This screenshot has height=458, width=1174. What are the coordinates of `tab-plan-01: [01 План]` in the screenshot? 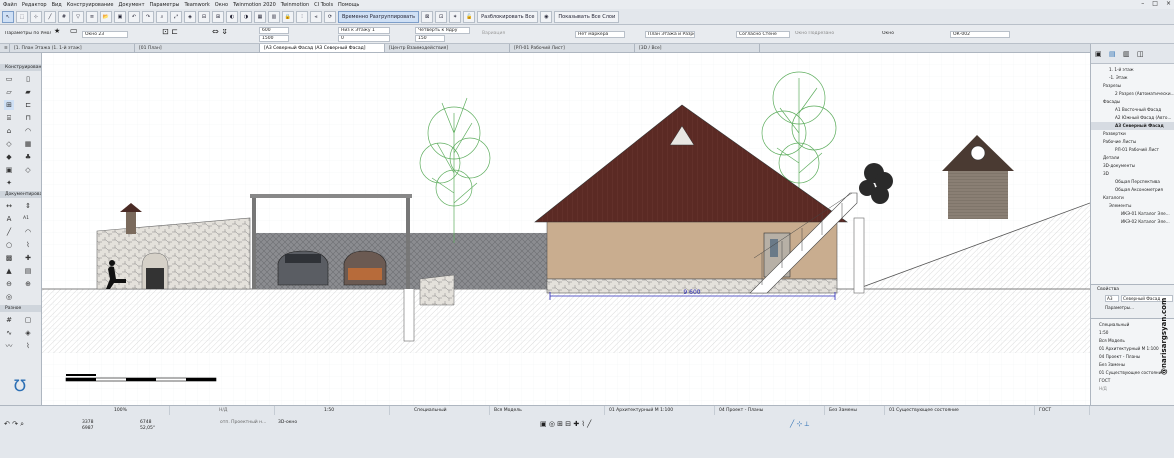 It's located at (197, 48).